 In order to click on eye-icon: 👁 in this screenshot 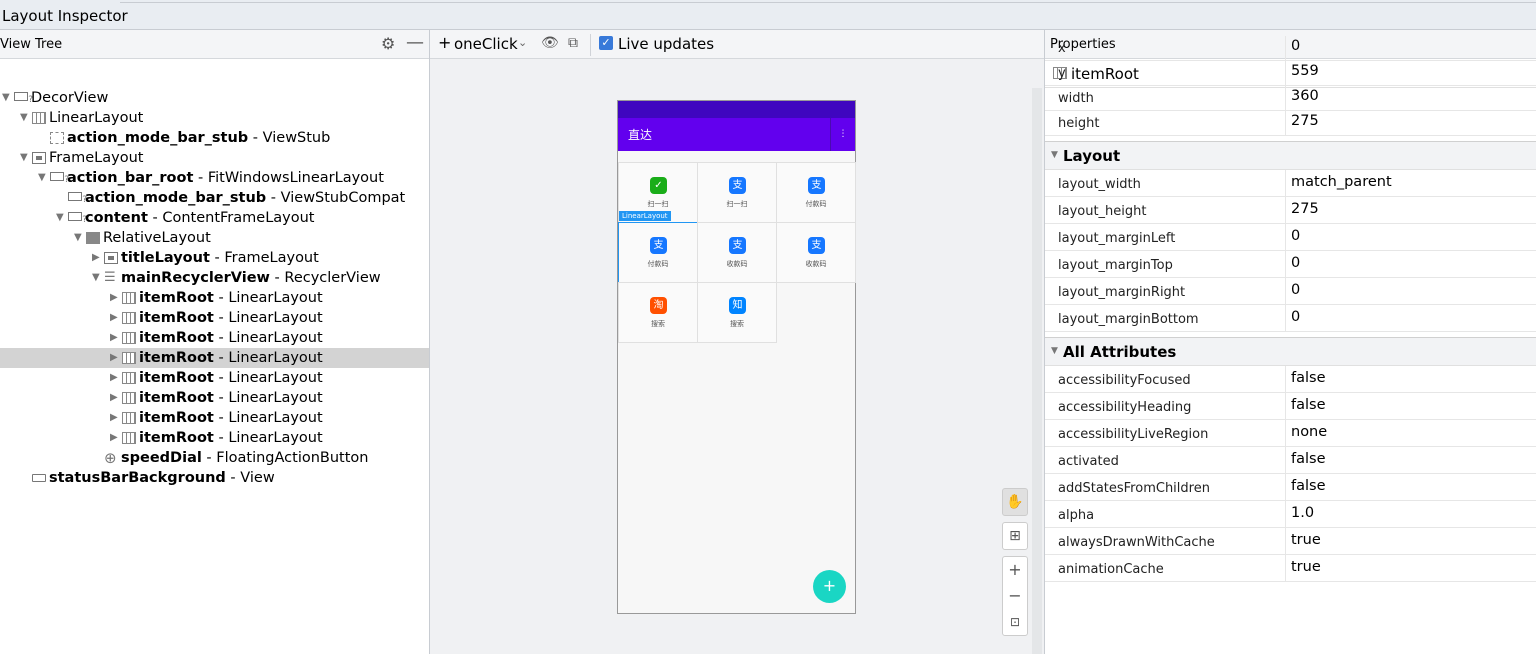, I will do `click(550, 43)`.